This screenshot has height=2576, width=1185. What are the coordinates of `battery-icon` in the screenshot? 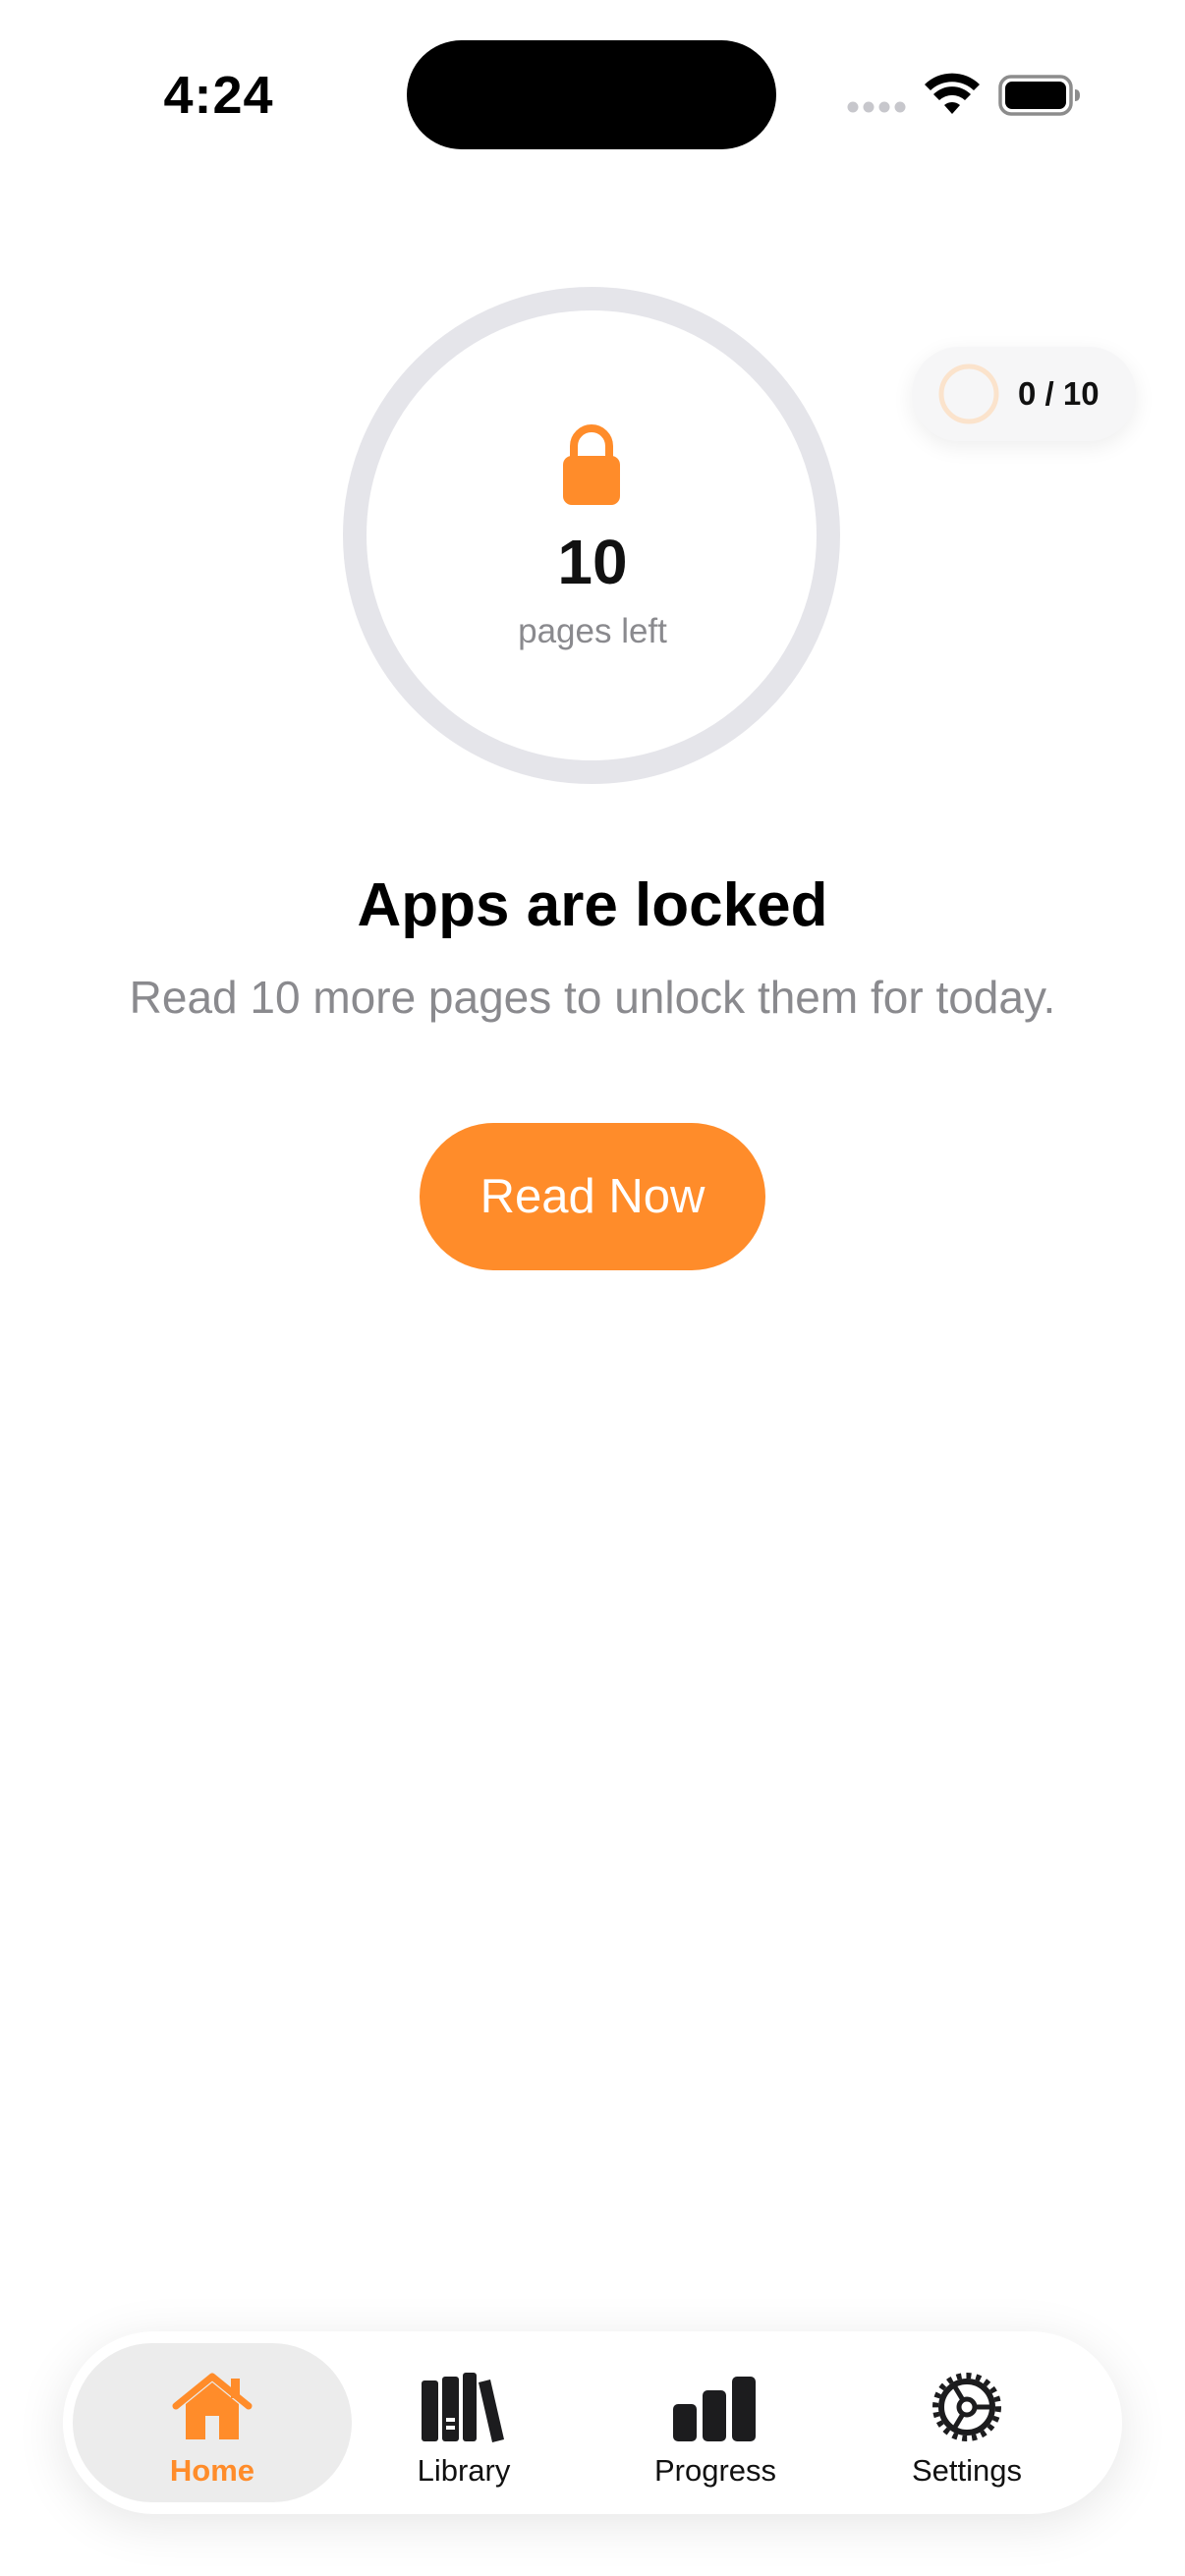 It's located at (1039, 95).